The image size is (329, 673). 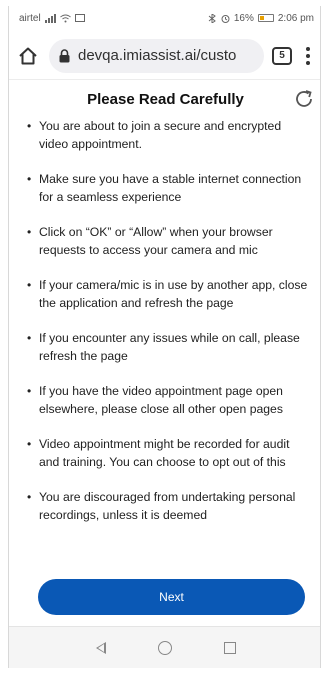 I want to click on home-icon, so click(x=28, y=55).